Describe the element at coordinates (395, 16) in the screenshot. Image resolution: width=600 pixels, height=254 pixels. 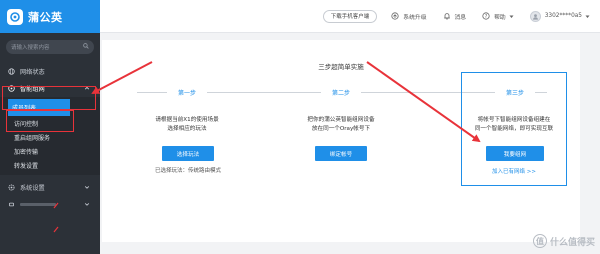
I see `upgrade-icon` at that location.